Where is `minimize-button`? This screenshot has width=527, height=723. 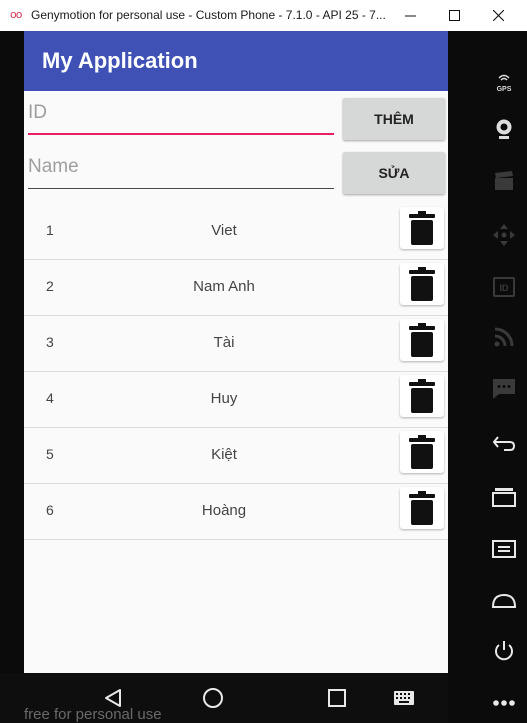
minimize-button is located at coordinates (410, 15).